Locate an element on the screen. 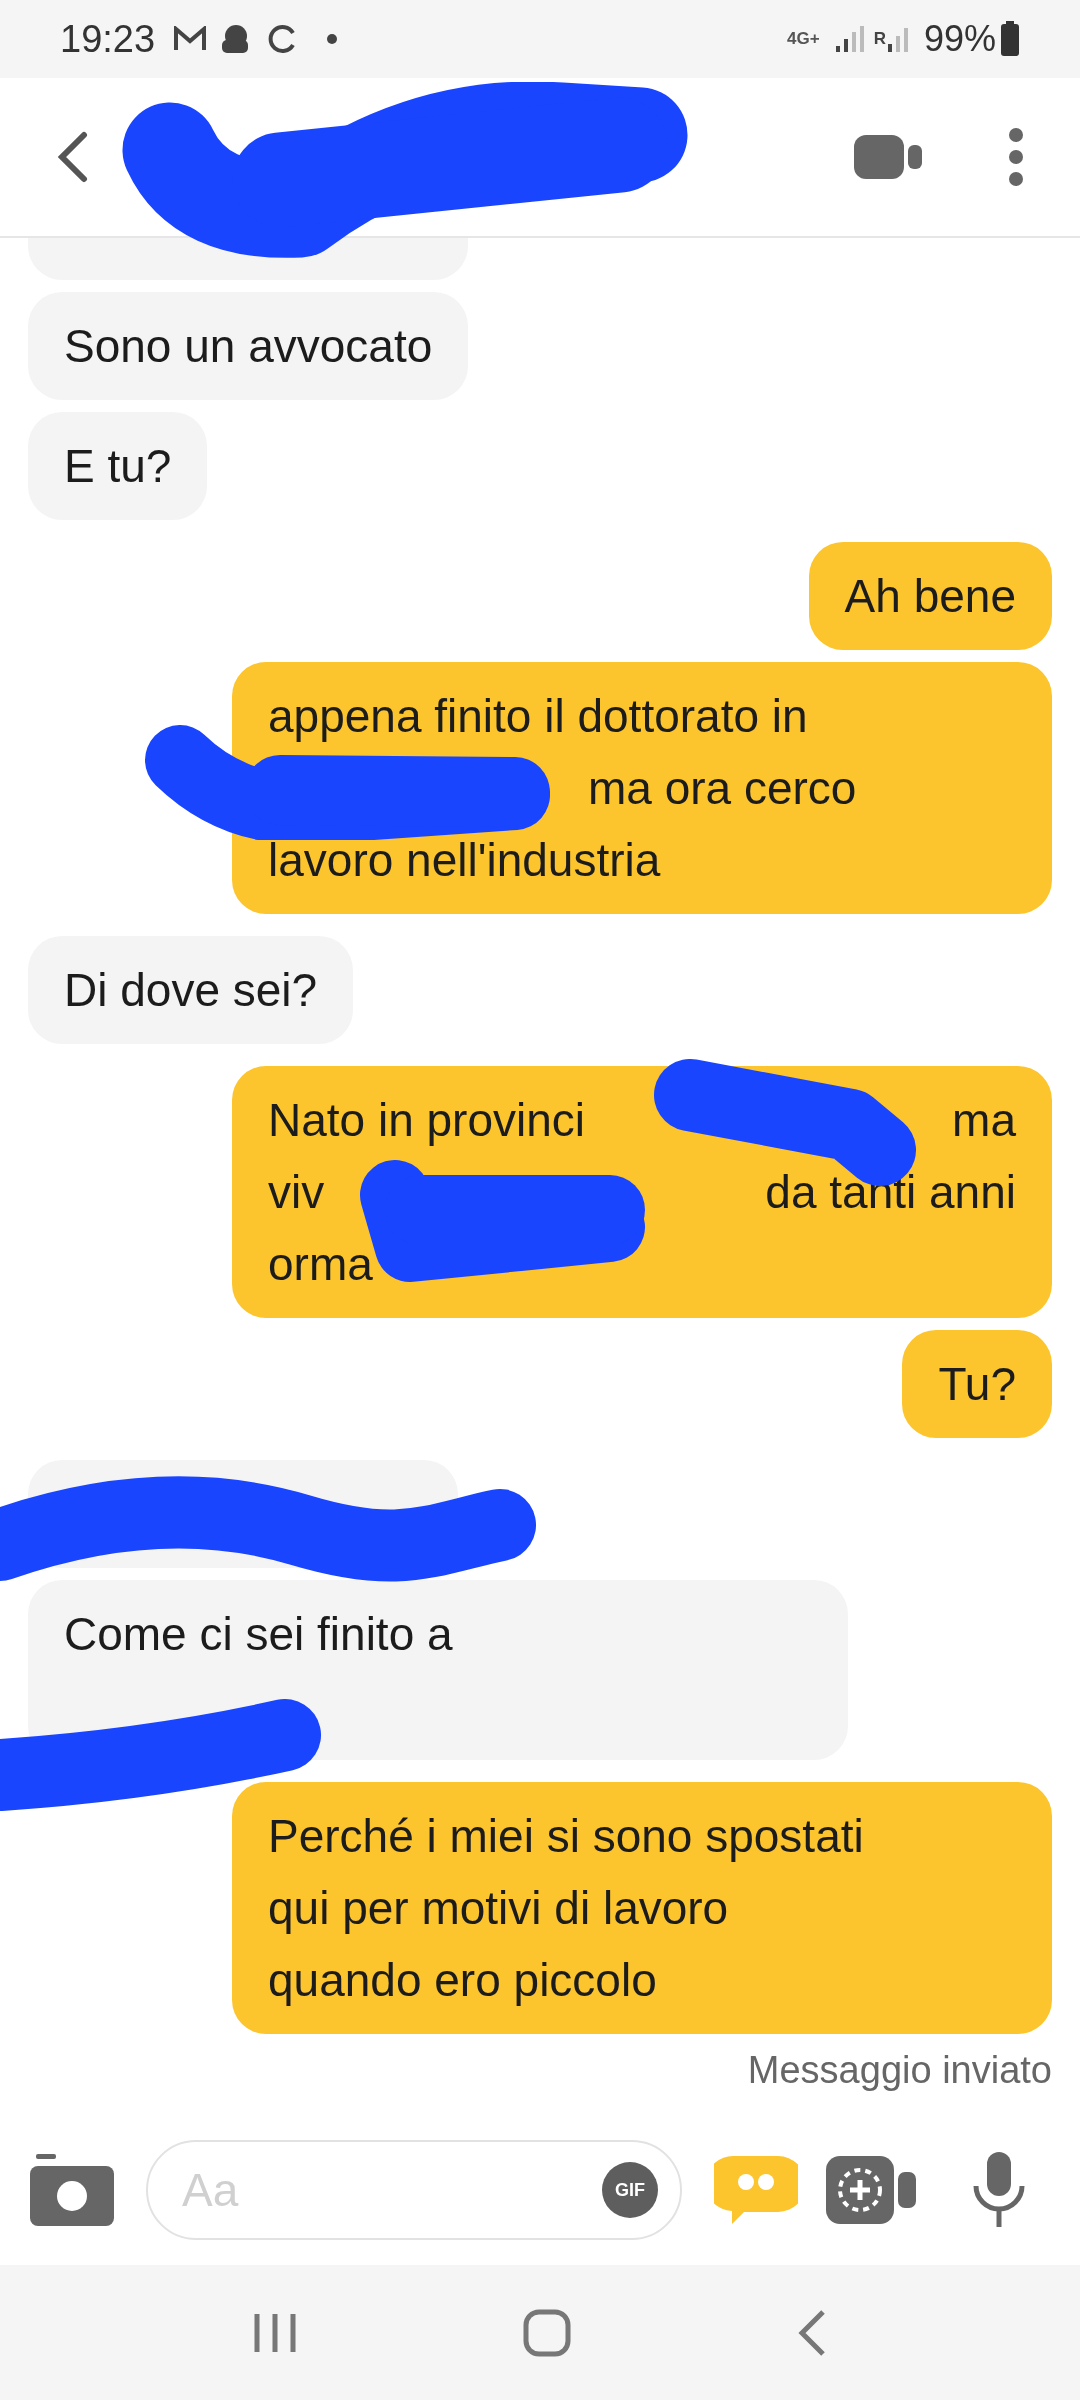 The height and width of the screenshot is (2400, 1080). message-text: Di dove sei? is located at coordinates (191, 990).